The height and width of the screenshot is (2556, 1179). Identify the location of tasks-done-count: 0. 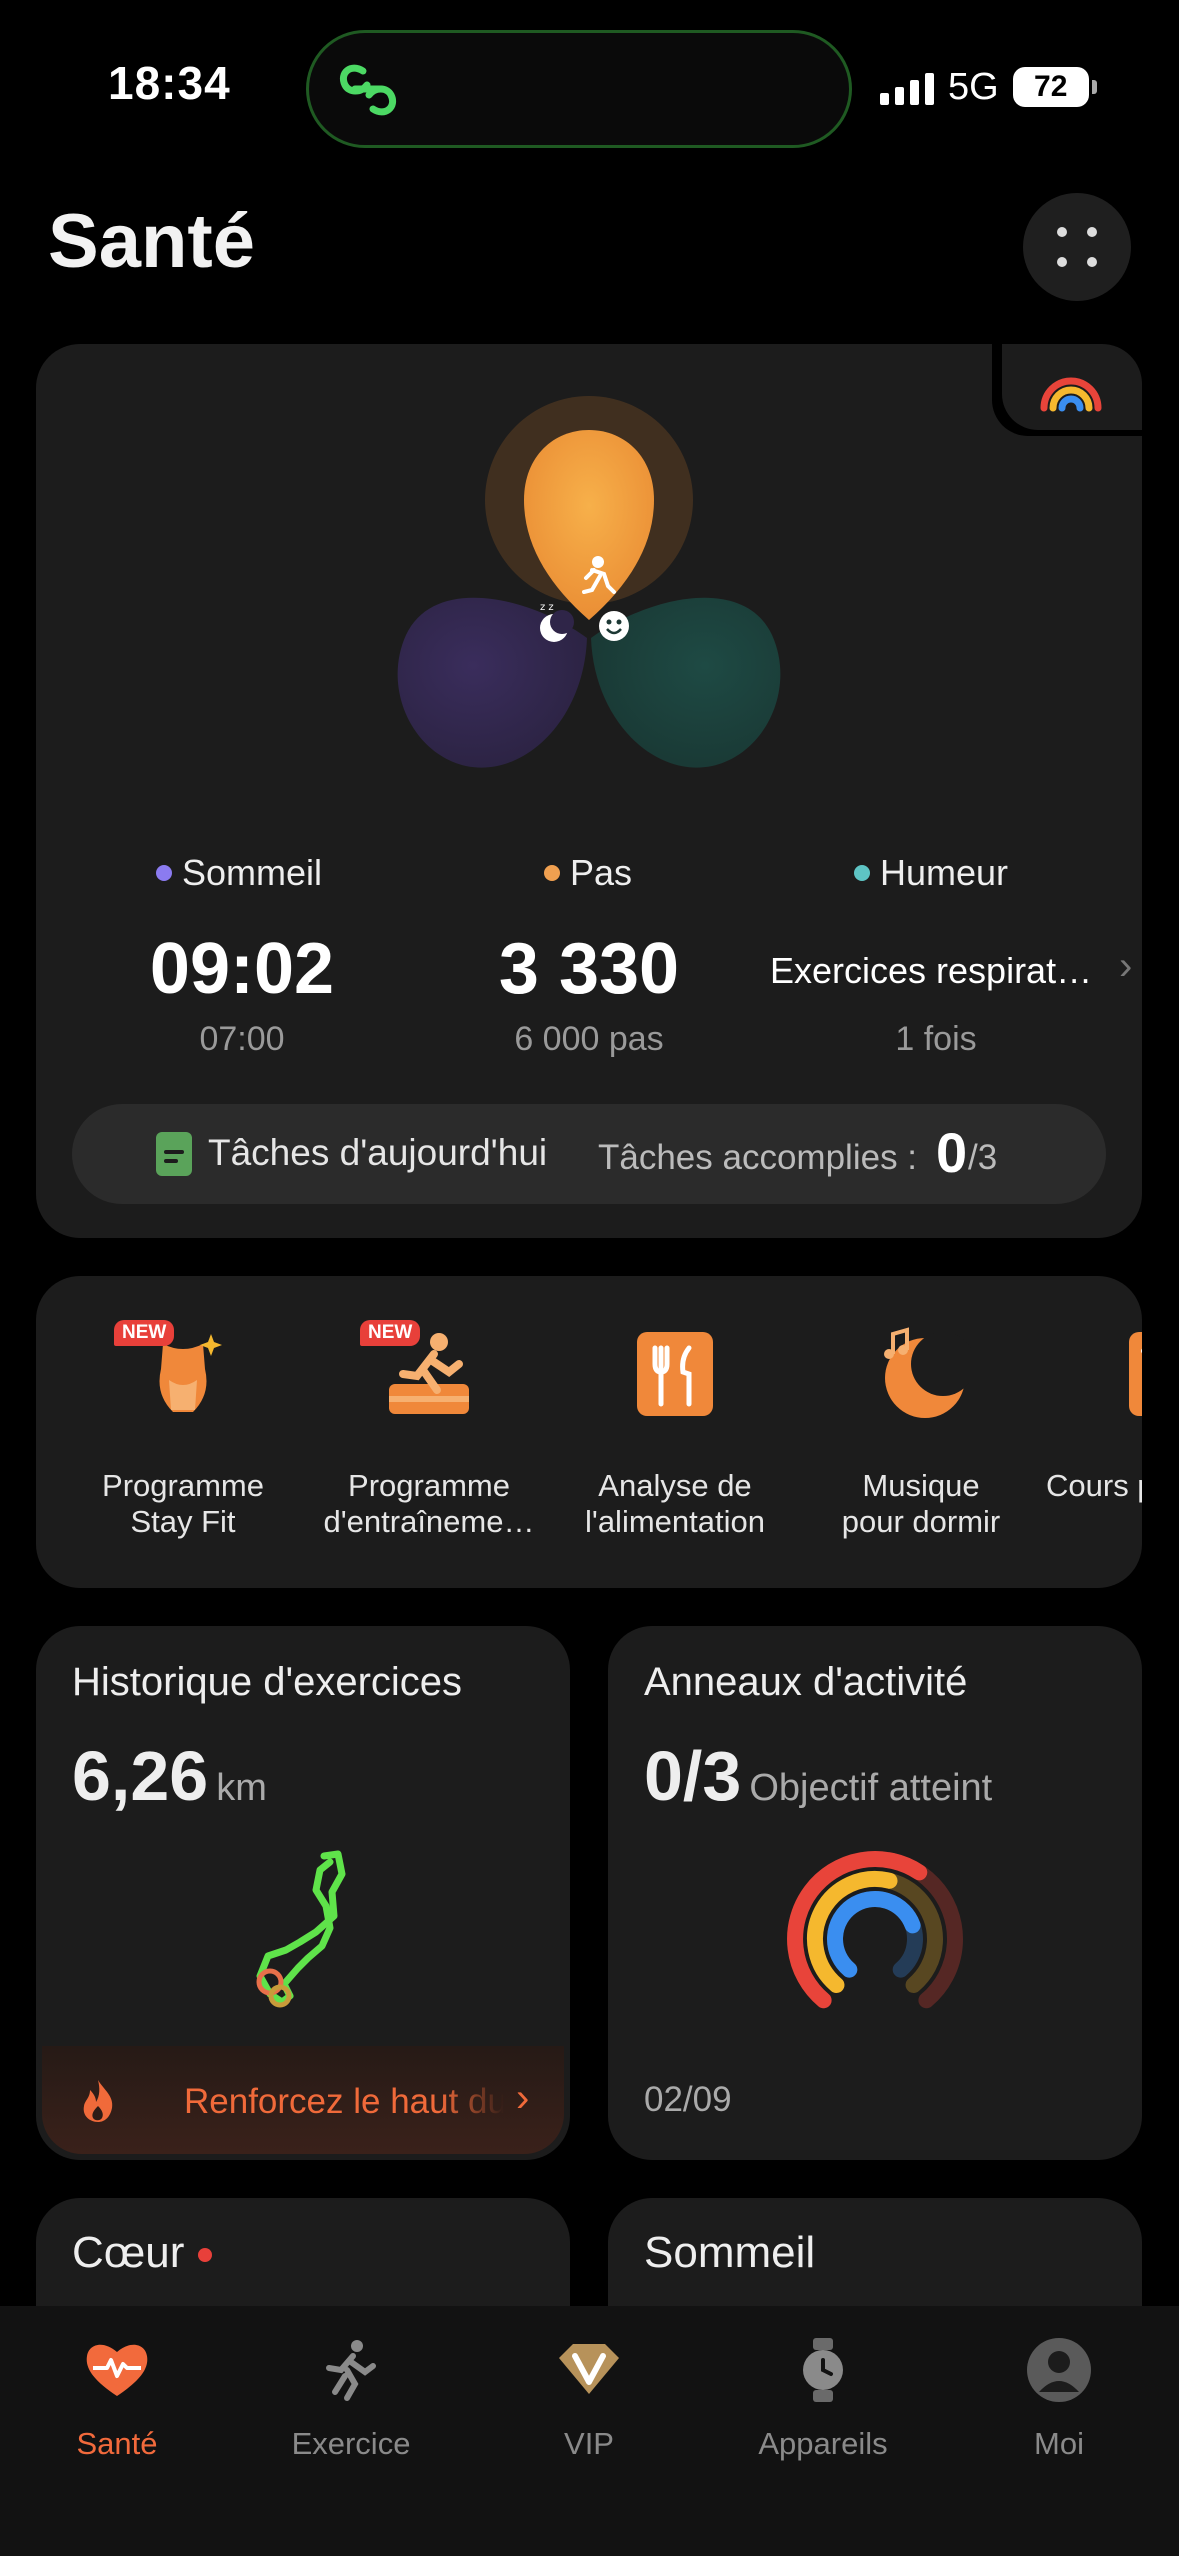
(952, 1152).